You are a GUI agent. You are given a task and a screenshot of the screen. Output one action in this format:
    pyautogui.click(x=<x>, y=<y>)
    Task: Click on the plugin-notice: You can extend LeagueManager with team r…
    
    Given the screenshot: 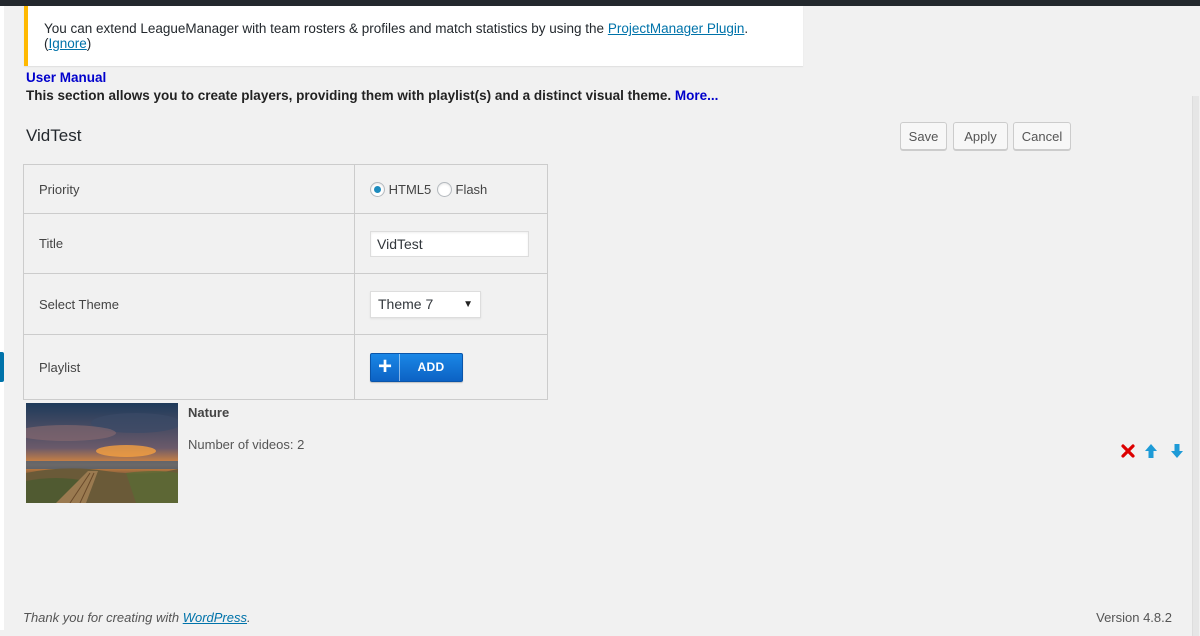 What is the action you would take?
    pyautogui.click(x=413, y=36)
    